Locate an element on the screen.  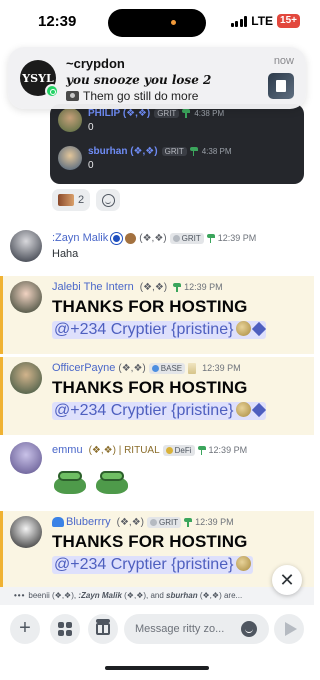
gift-button is located at coordinates (103, 629).